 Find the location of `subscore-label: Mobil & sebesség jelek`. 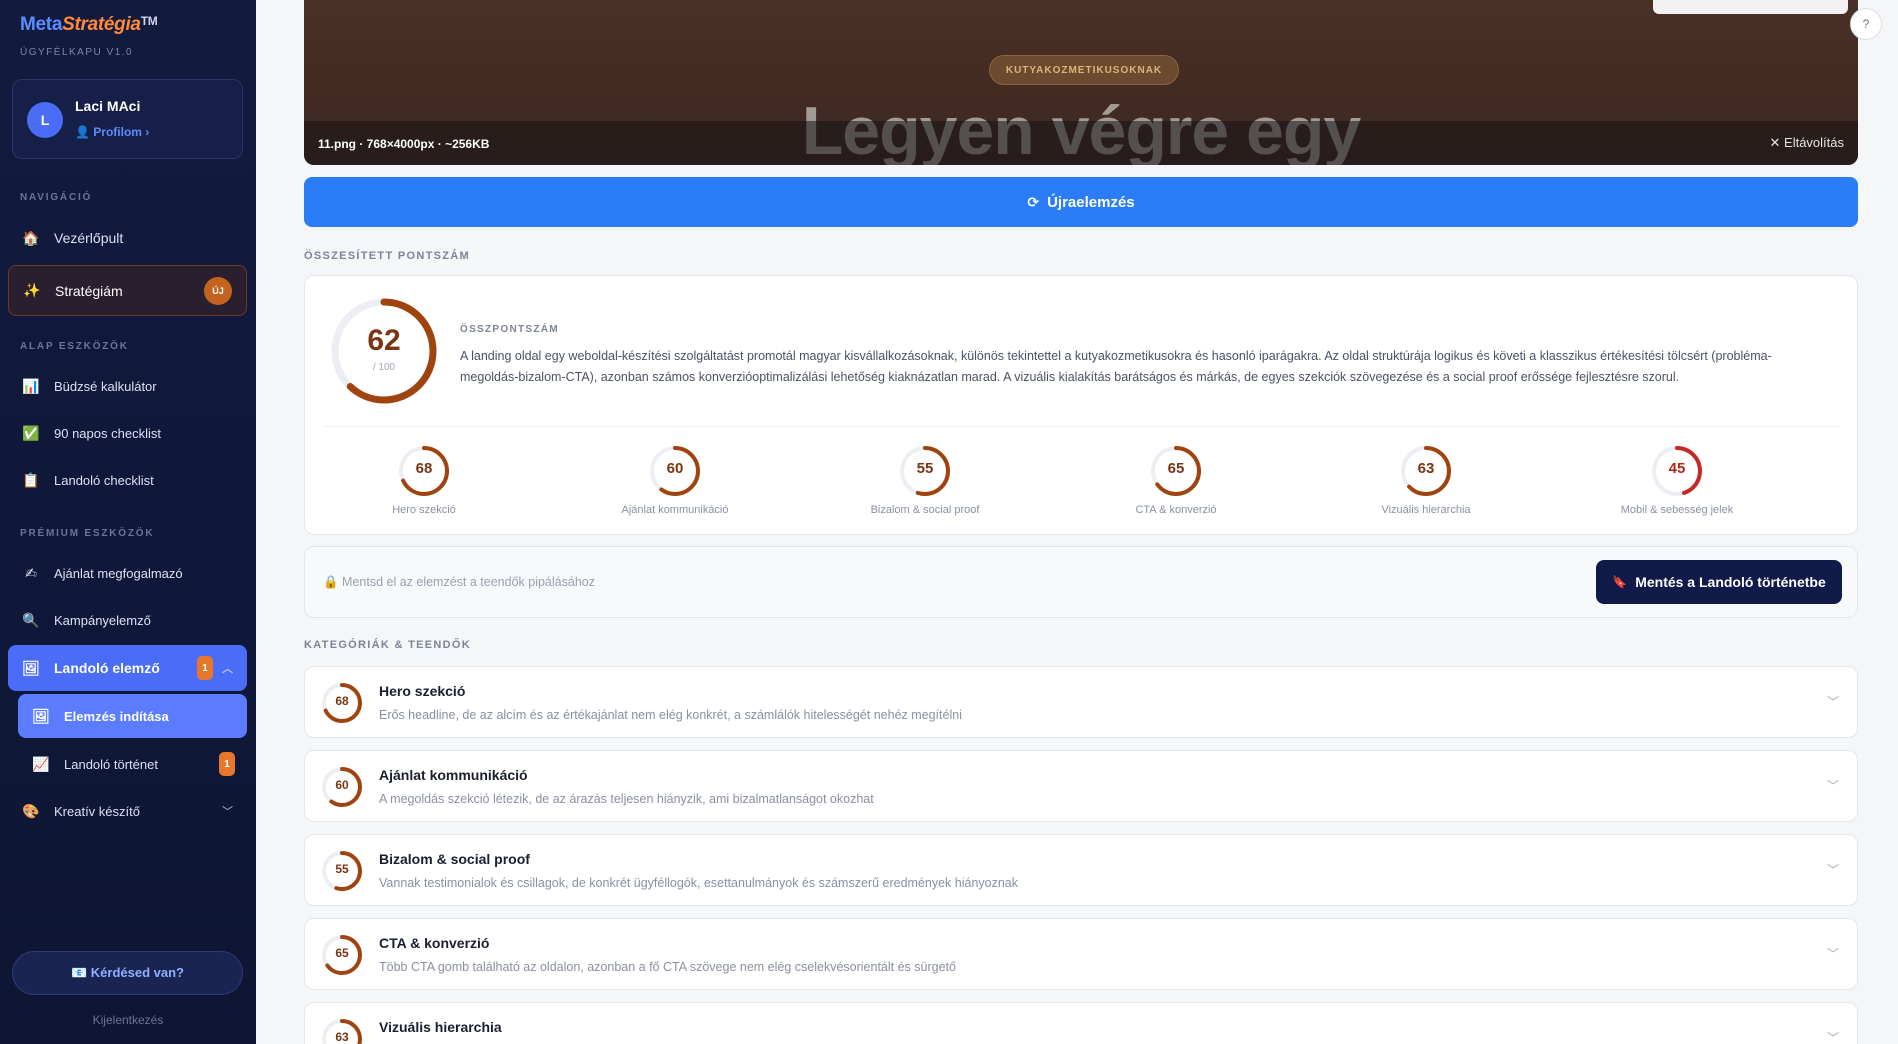

subscore-label: Mobil & sebesség jelek is located at coordinates (1677, 510).